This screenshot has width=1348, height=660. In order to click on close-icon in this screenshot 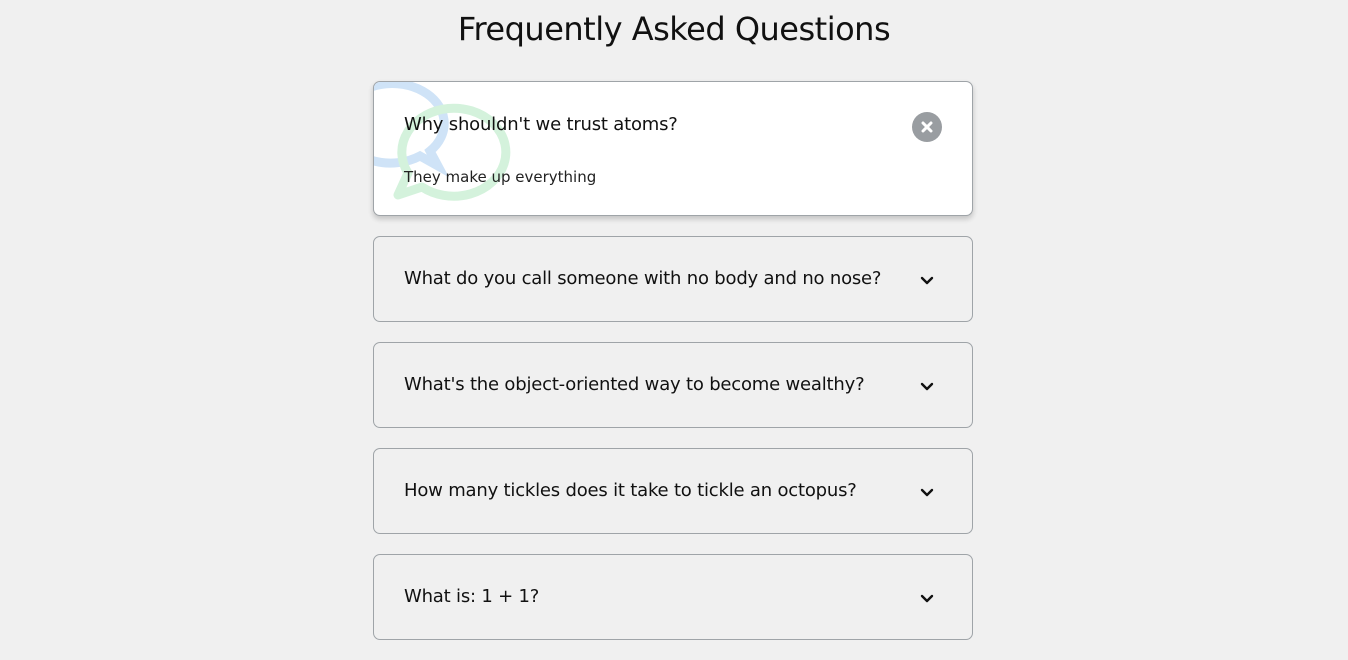, I will do `click(927, 127)`.